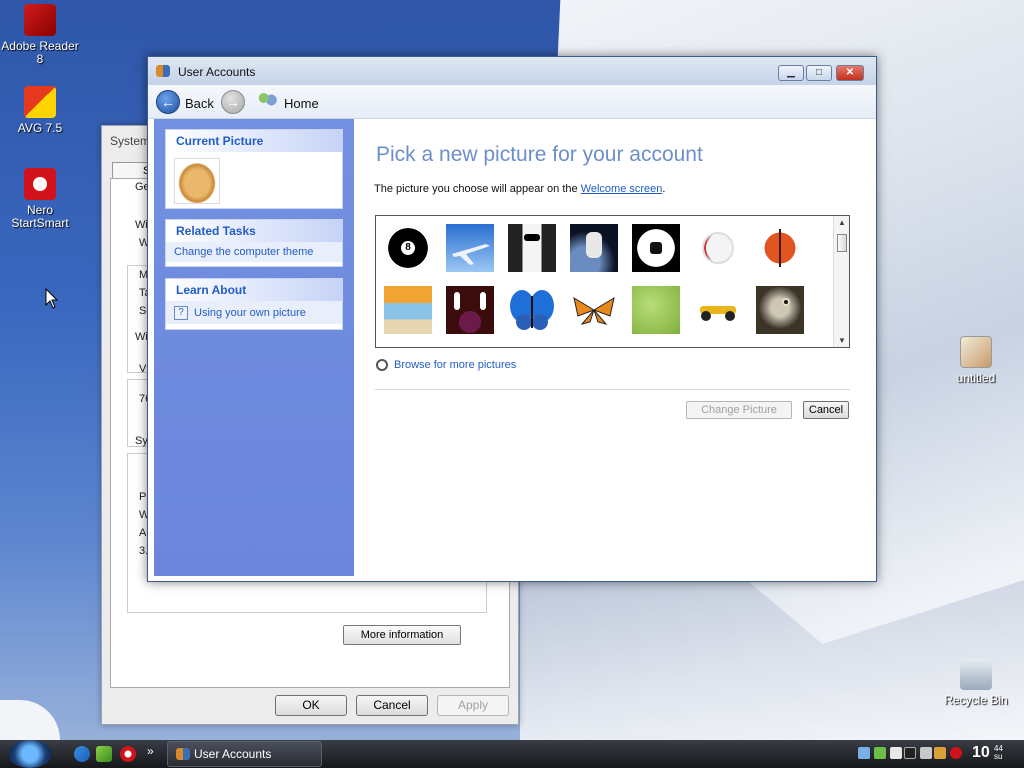  What do you see at coordinates (254, 290) in the screenshot?
I see `learn-about-heading: Learn About` at bounding box center [254, 290].